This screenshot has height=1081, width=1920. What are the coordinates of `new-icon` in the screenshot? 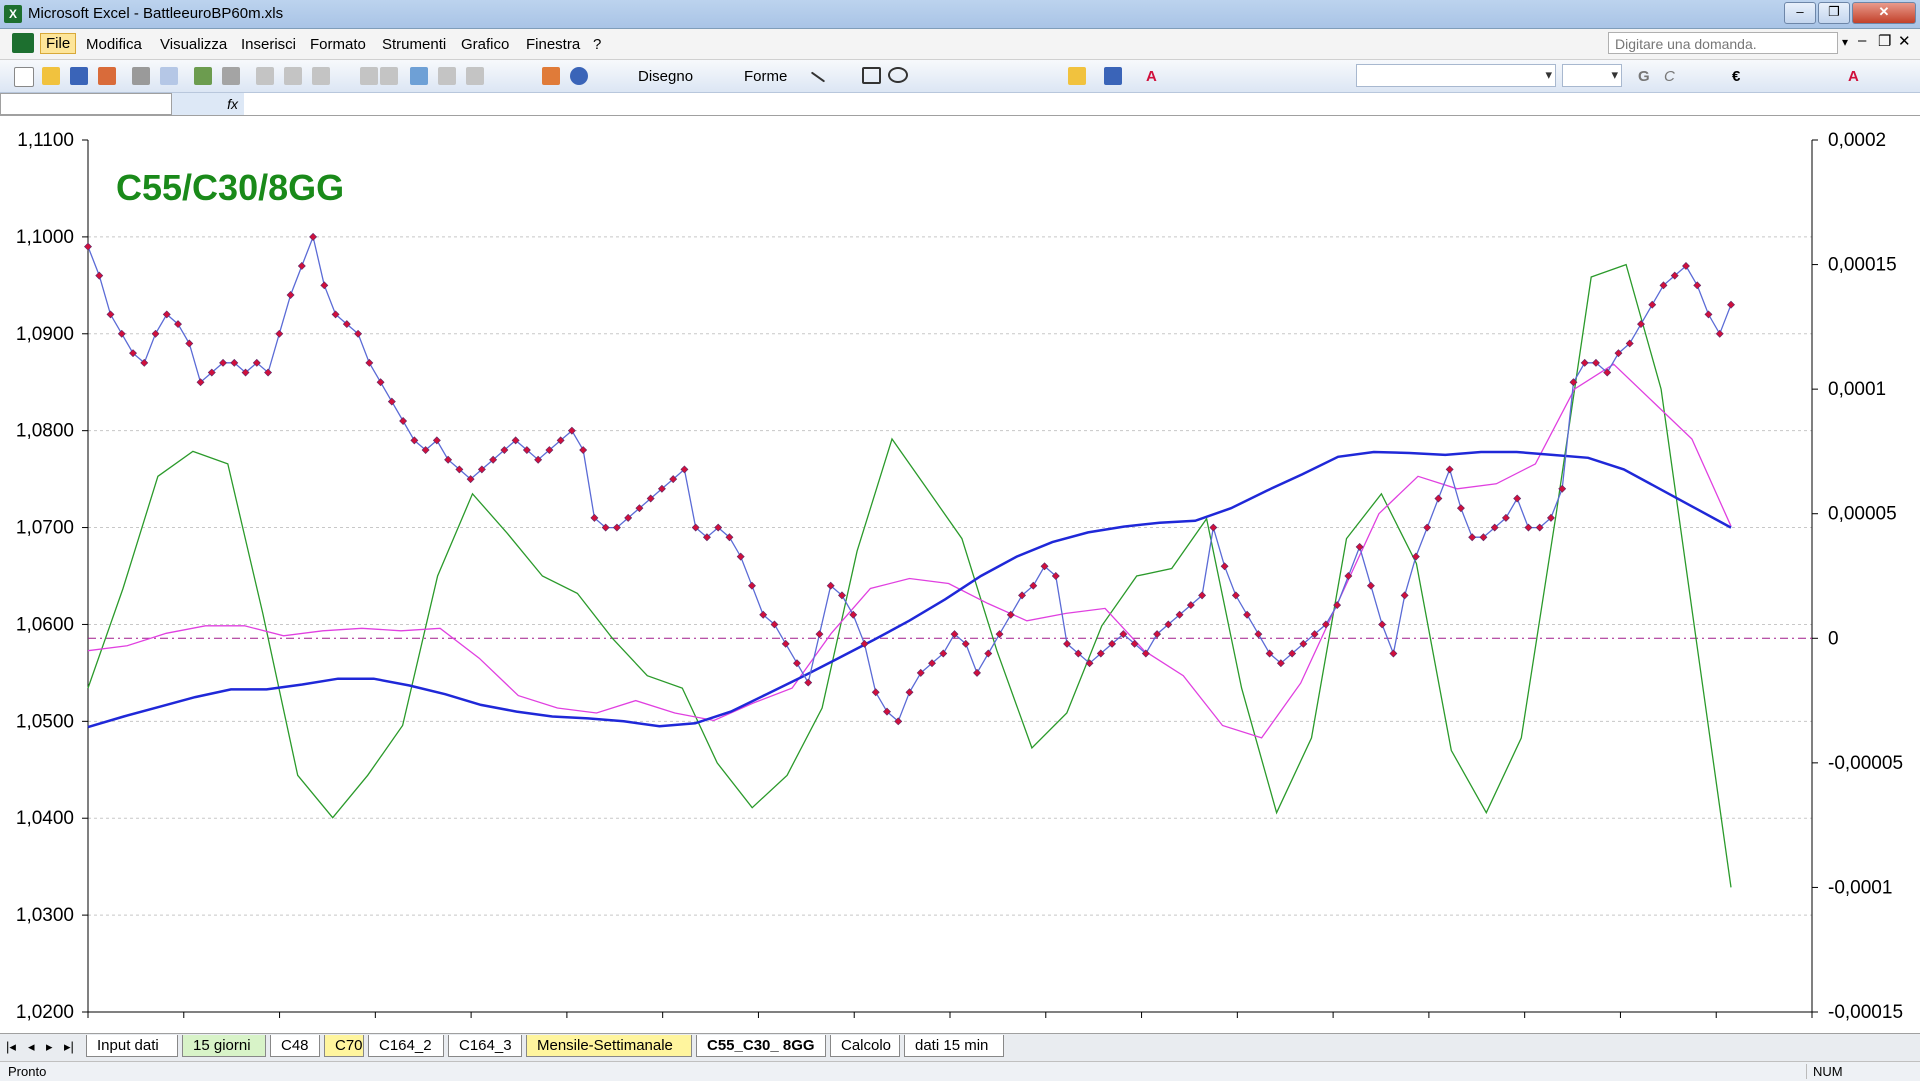 It's located at (24, 77).